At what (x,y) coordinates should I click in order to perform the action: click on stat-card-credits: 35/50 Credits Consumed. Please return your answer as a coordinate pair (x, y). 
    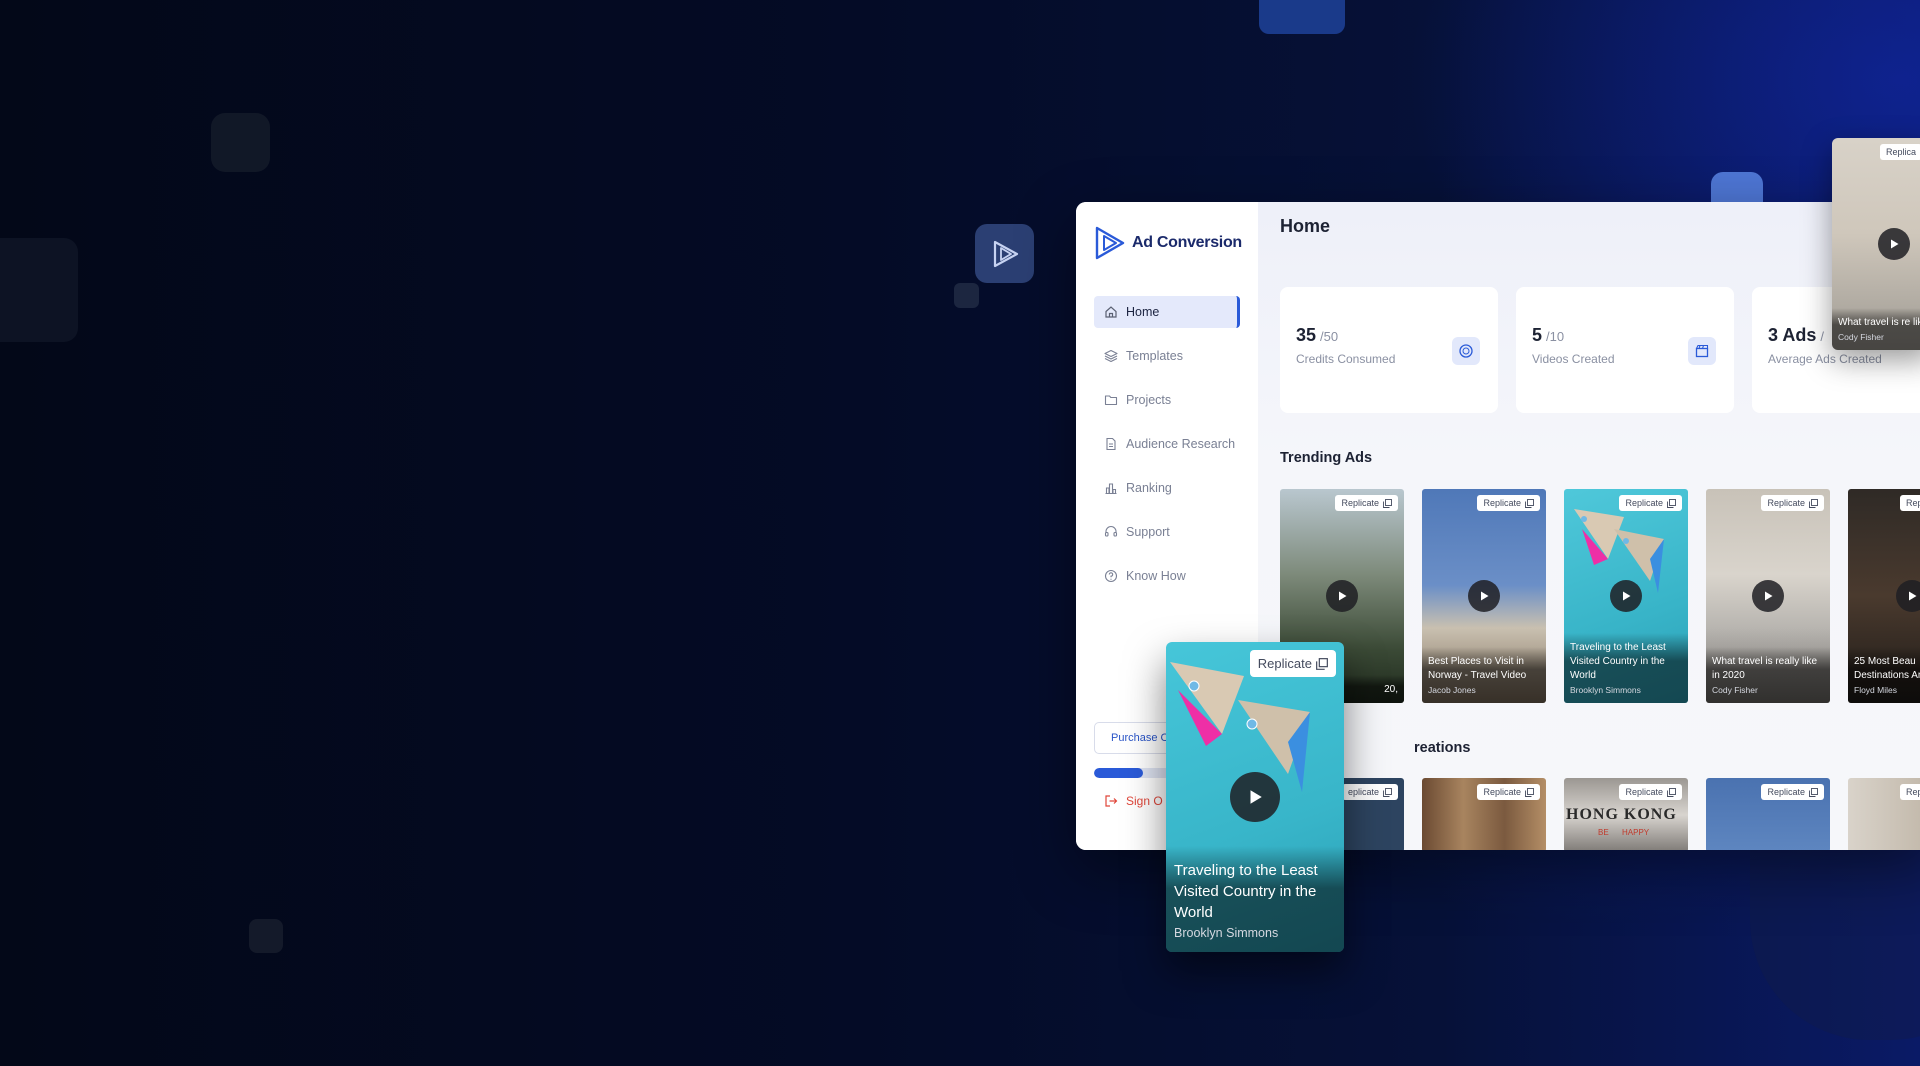
    Looking at the image, I should click on (1389, 350).